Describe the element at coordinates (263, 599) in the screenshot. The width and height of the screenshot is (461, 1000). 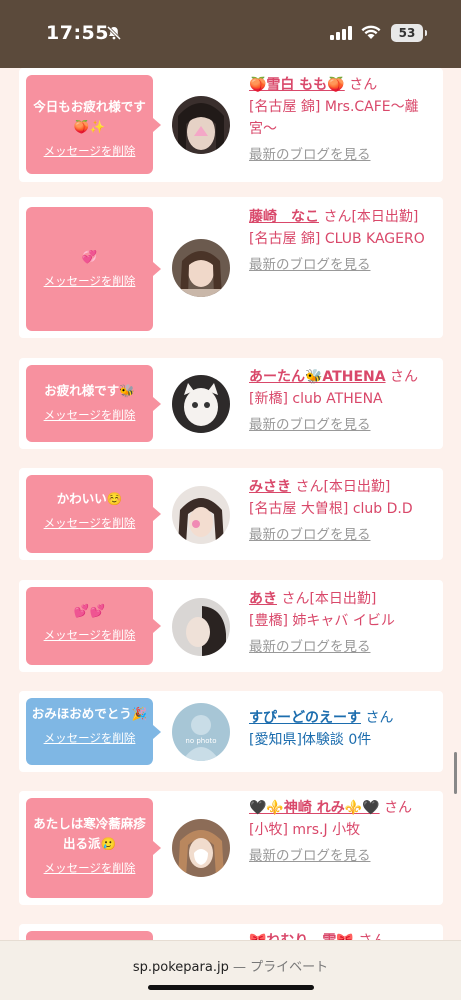
I see `user-name-link: あき` at that location.